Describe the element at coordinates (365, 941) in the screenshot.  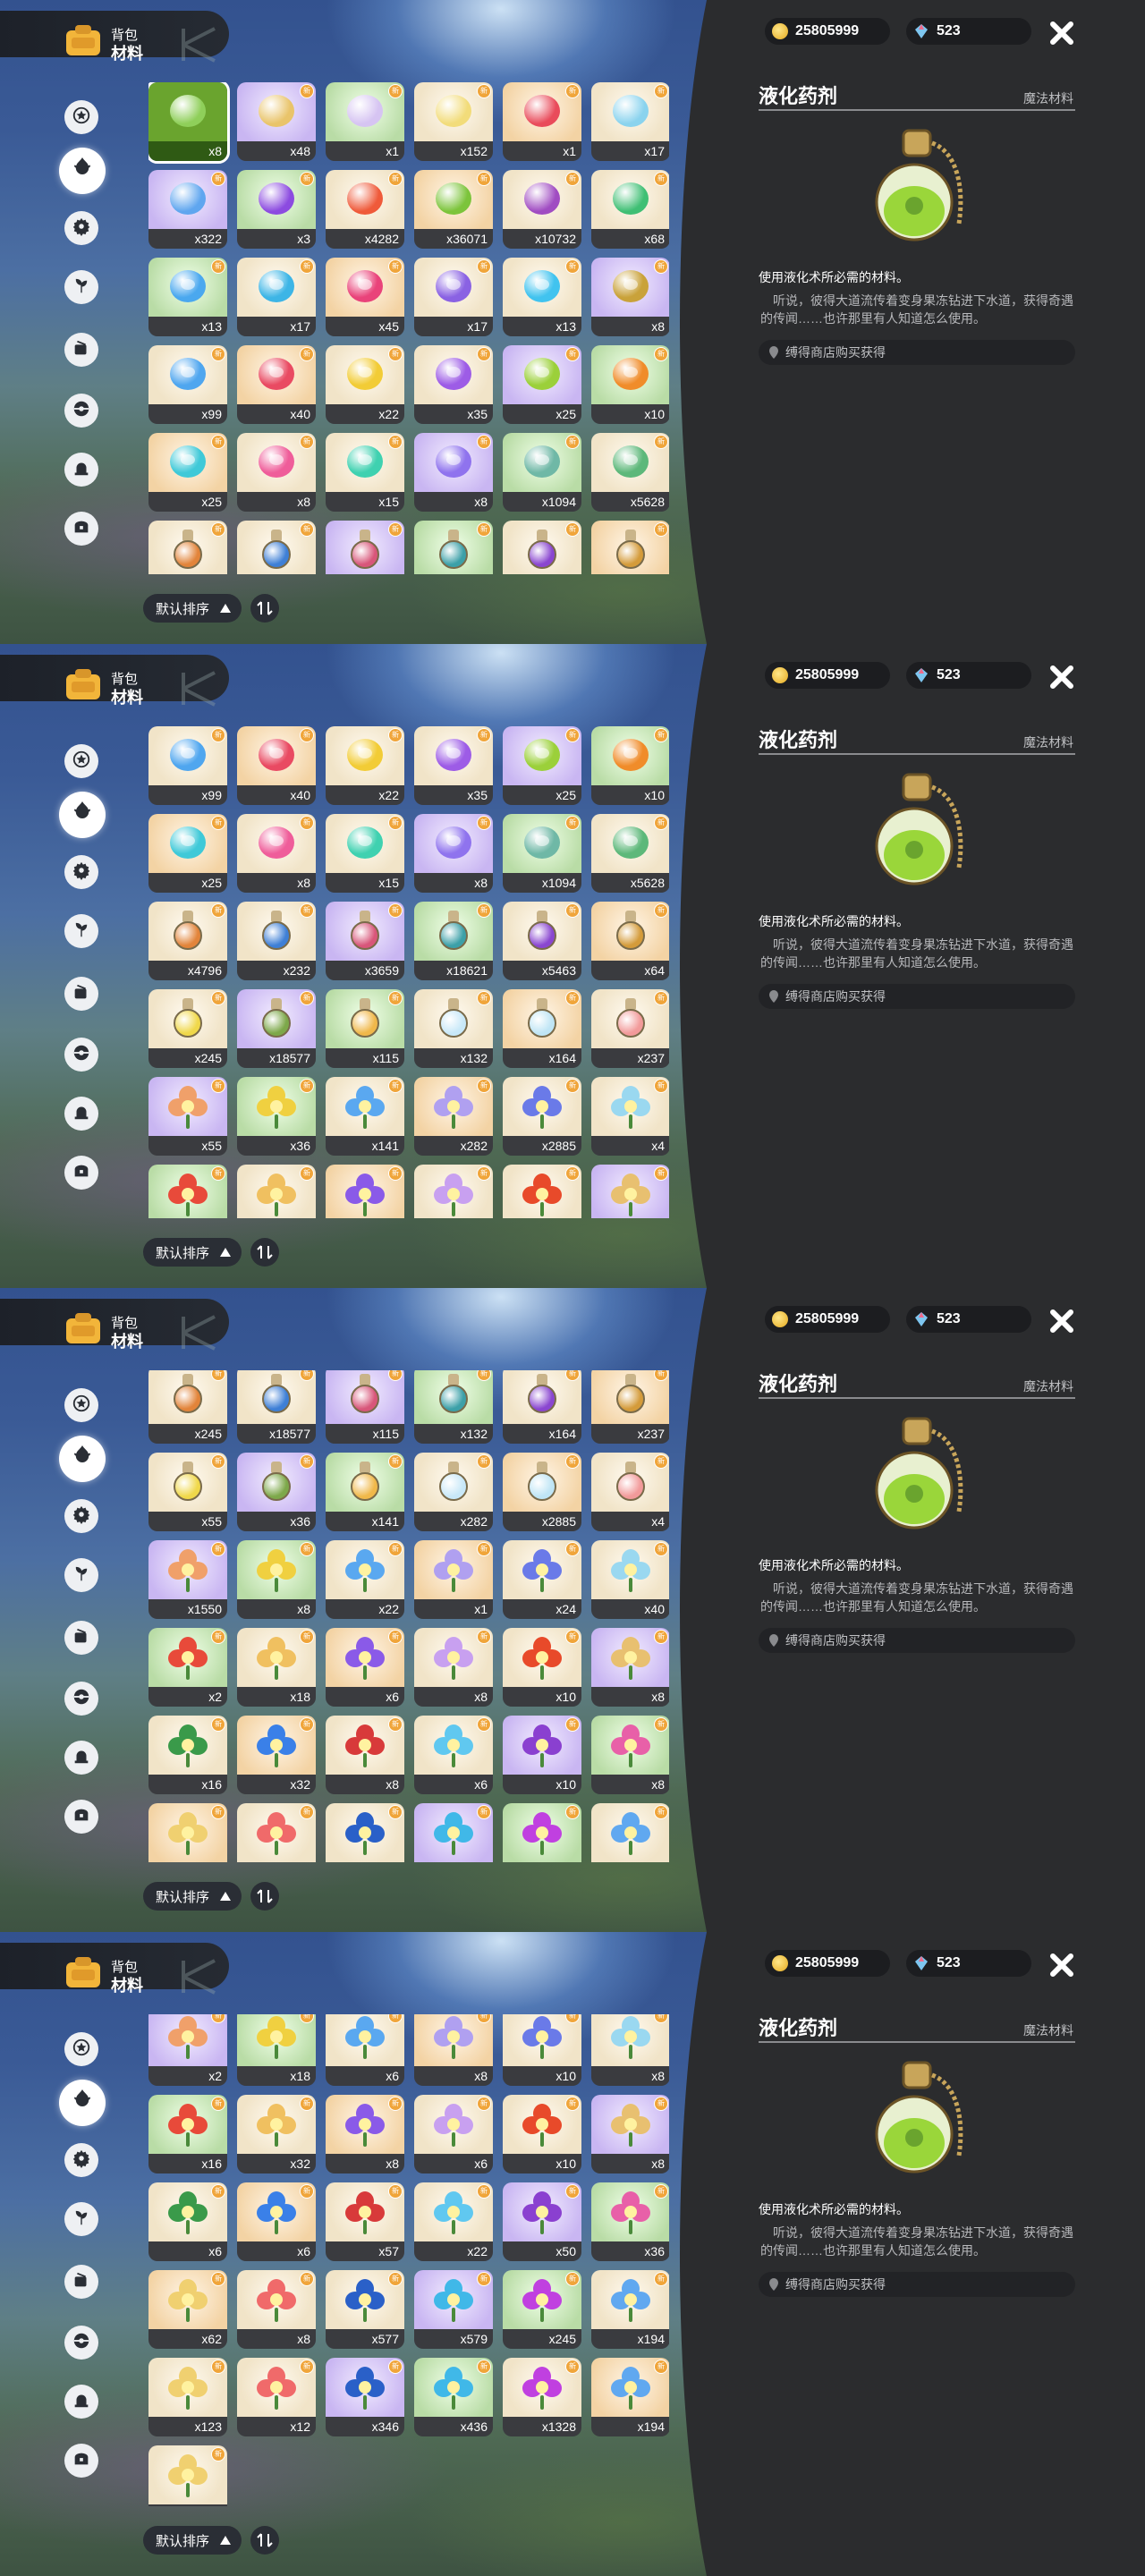
I see `item-slot: 新 x3659` at that location.